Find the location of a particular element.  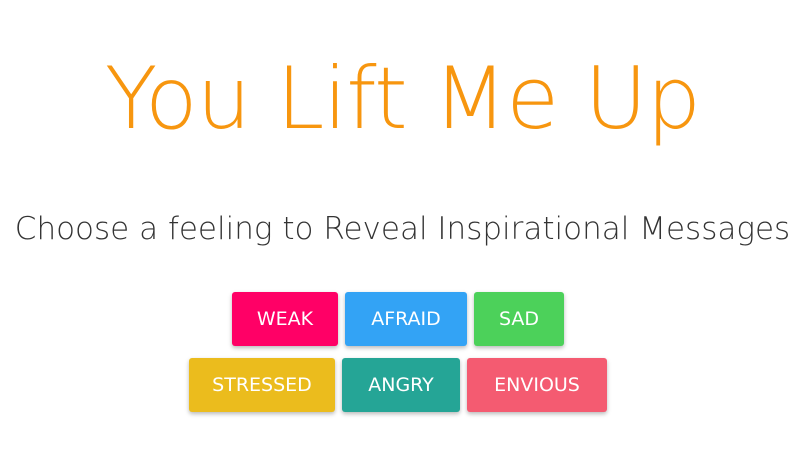

weak-button: WEAK is located at coordinates (285, 319).